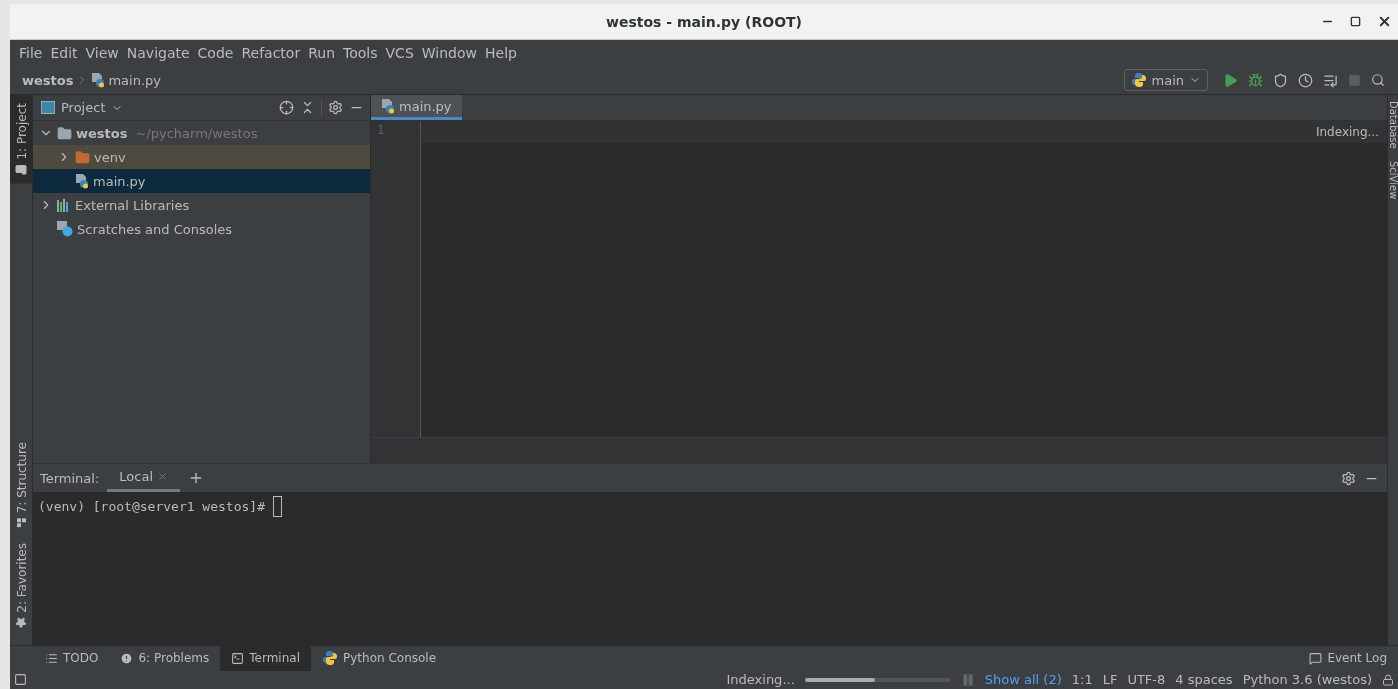 The width and height of the screenshot is (1398, 689). I want to click on close-icon, so click(1384, 21).